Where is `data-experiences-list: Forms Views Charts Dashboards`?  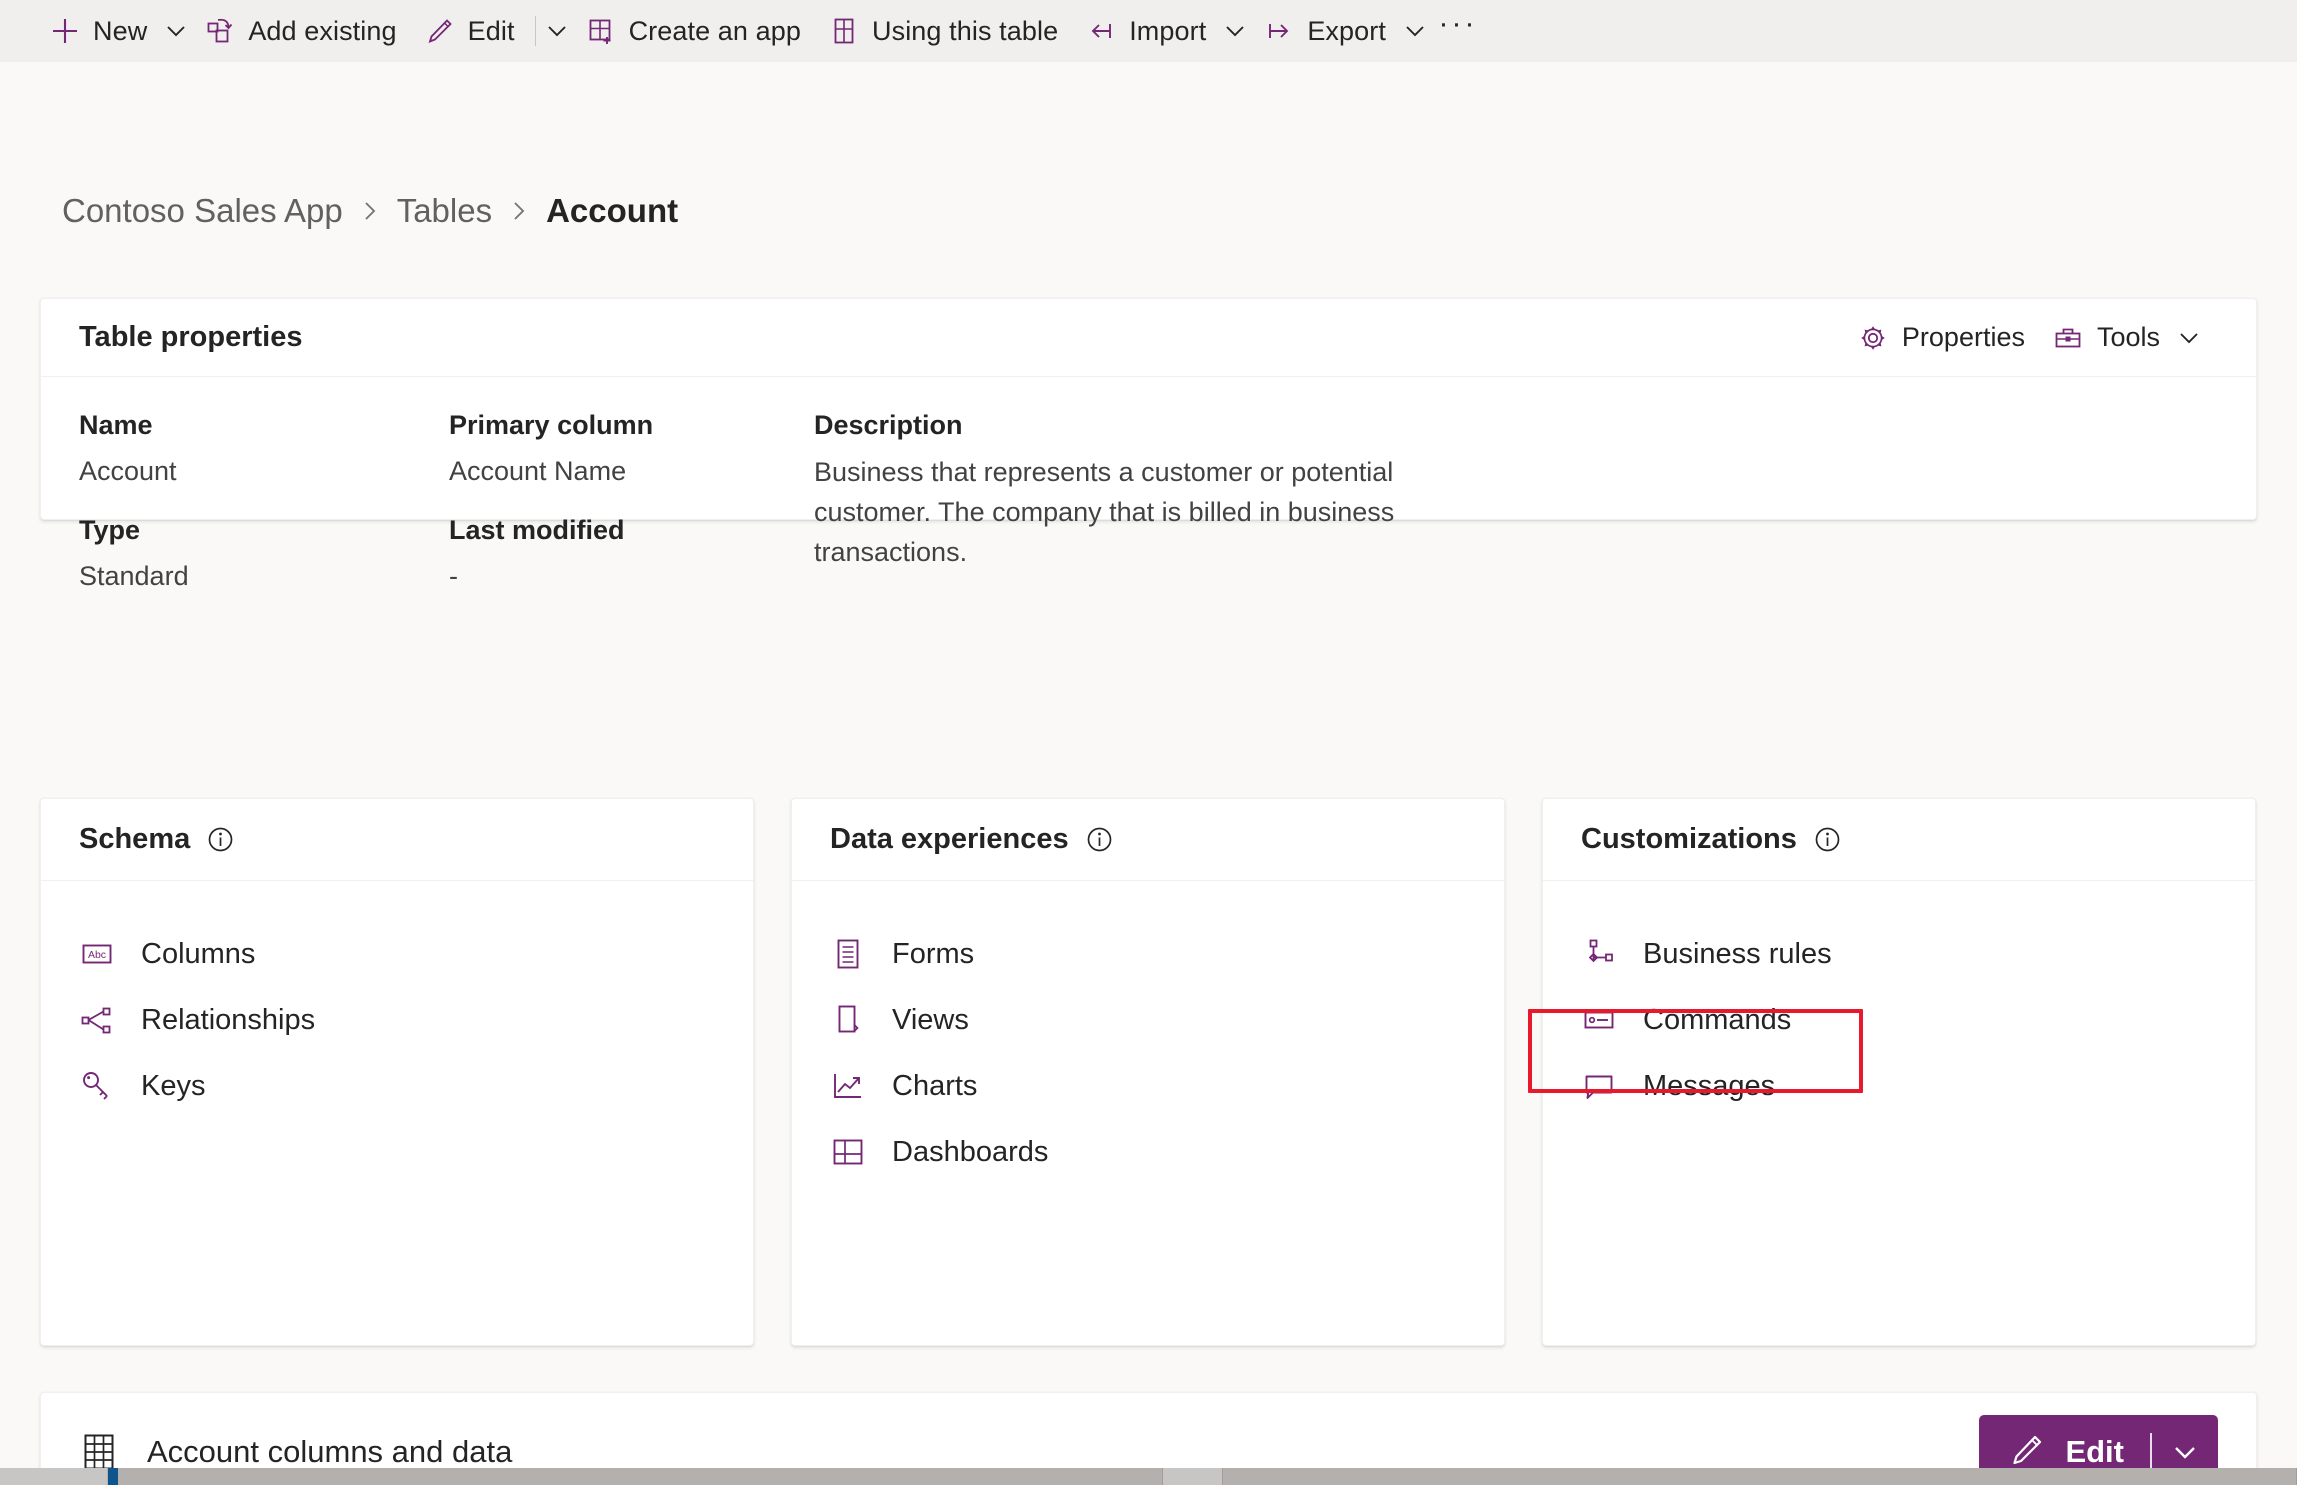
data-experiences-list: Forms Views Charts Dashboards is located at coordinates (1148, 1033).